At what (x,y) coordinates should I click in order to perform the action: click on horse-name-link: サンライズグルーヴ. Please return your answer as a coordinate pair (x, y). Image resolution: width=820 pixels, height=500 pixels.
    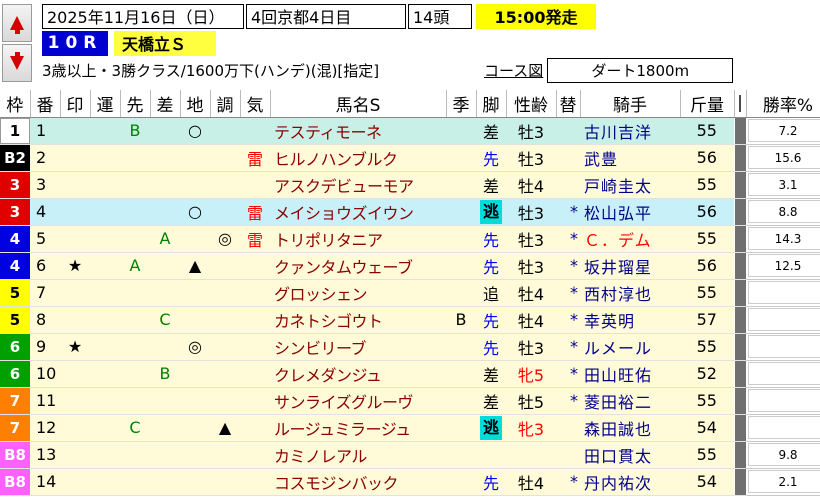
    Looking at the image, I should click on (358, 401).